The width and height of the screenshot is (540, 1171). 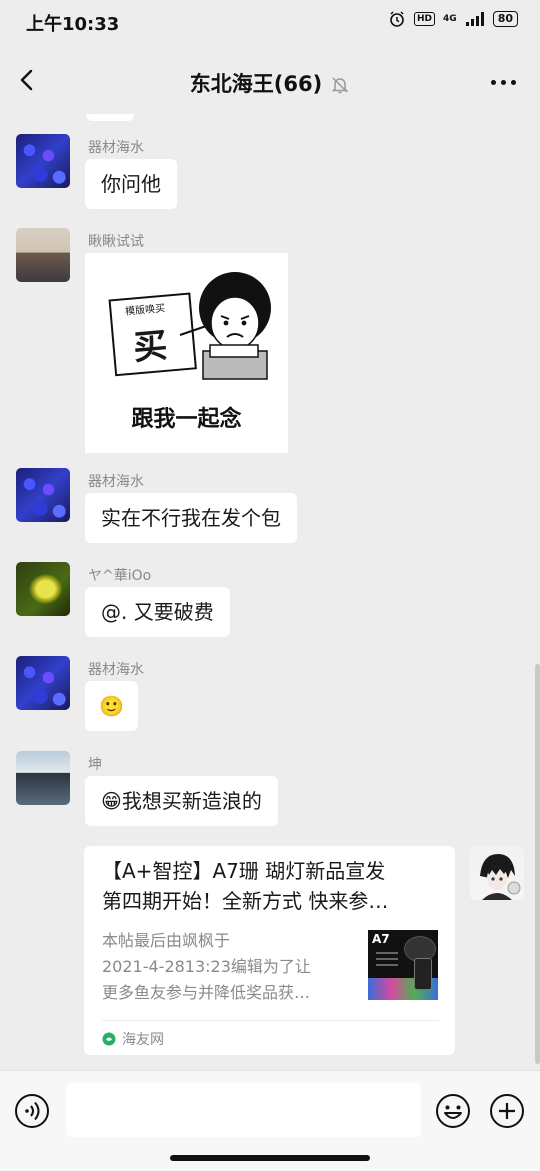 I want to click on link-card-divider, so click(x=270, y=1020).